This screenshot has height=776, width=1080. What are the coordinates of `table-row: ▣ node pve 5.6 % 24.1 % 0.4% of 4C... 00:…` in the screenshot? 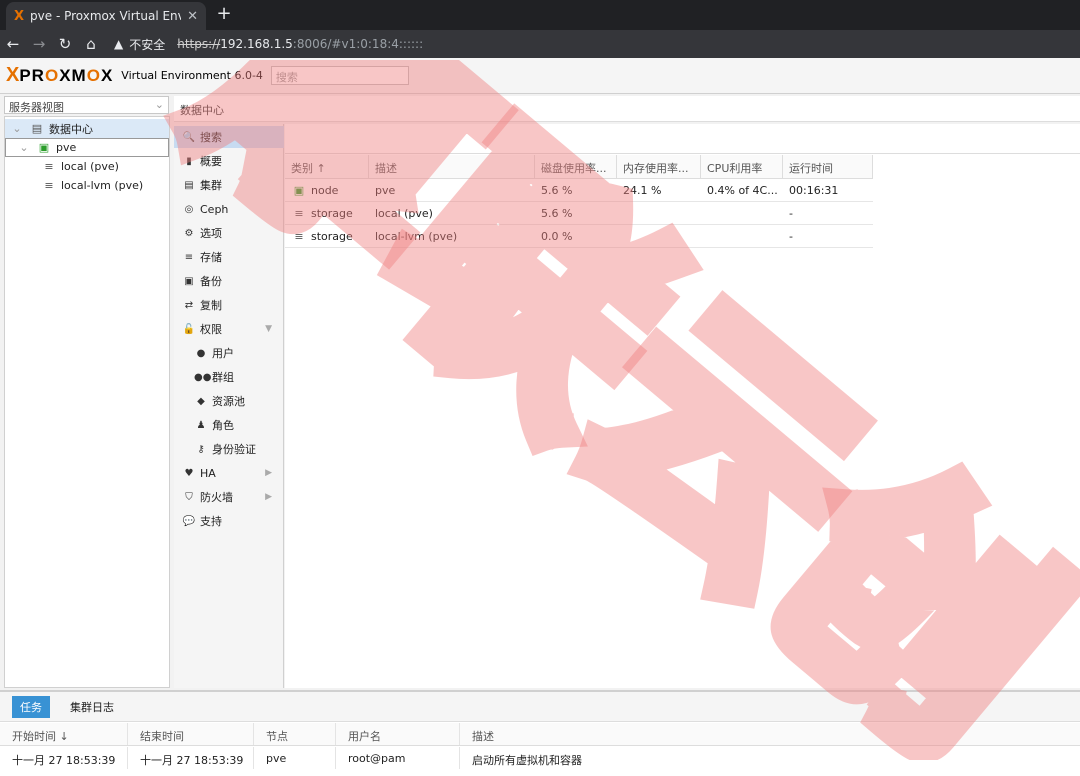 It's located at (579, 191).